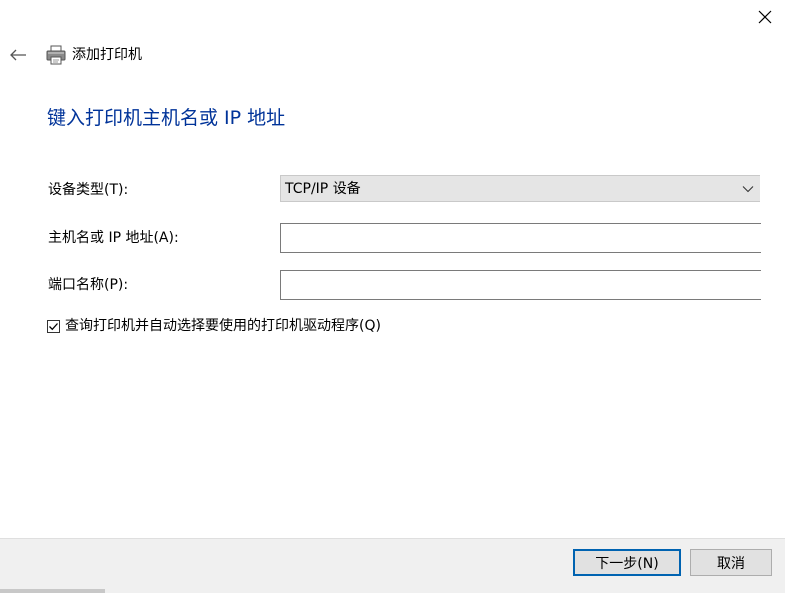  What do you see at coordinates (113, 238) in the screenshot?
I see `hostname-label: 主机名或 IP 地址(A):` at bounding box center [113, 238].